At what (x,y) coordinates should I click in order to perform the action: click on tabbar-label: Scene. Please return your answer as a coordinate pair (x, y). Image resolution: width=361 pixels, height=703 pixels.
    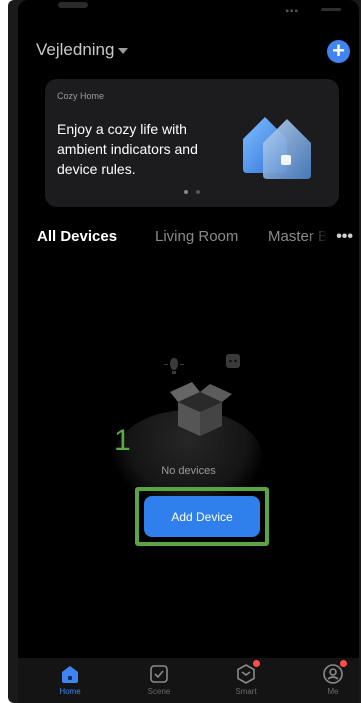
    Looking at the image, I should click on (159, 691).